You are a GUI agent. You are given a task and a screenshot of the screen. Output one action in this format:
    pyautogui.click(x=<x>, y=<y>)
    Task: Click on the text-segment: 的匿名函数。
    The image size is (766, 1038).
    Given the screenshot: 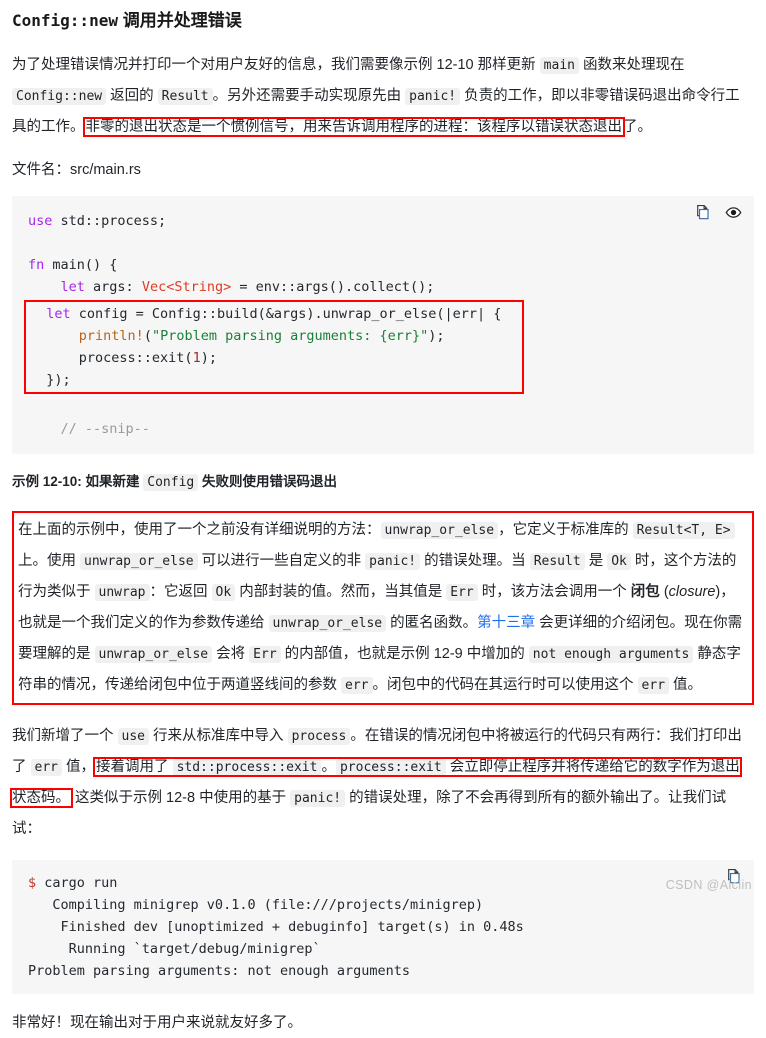 What is the action you would take?
    pyautogui.click(x=432, y=623)
    